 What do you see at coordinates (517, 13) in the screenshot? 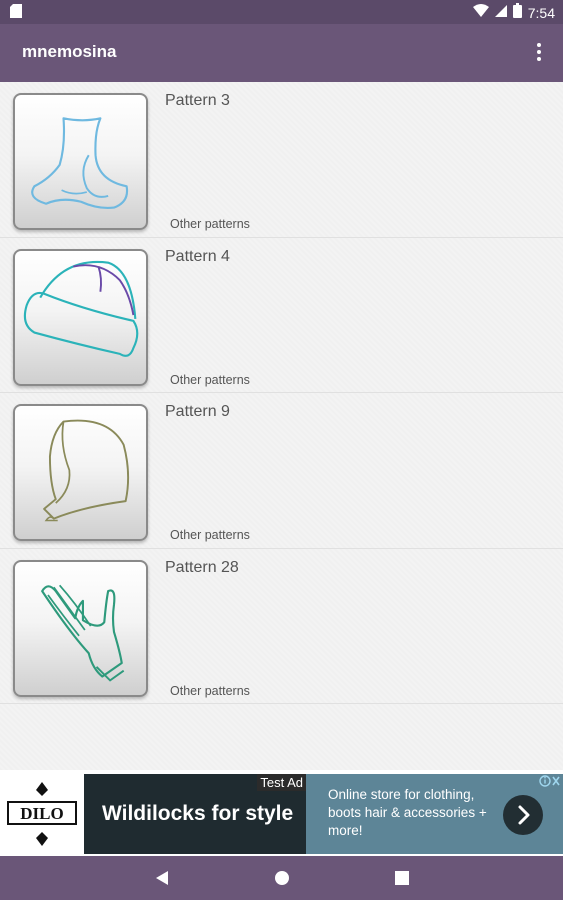
I see `battery-icon` at bounding box center [517, 13].